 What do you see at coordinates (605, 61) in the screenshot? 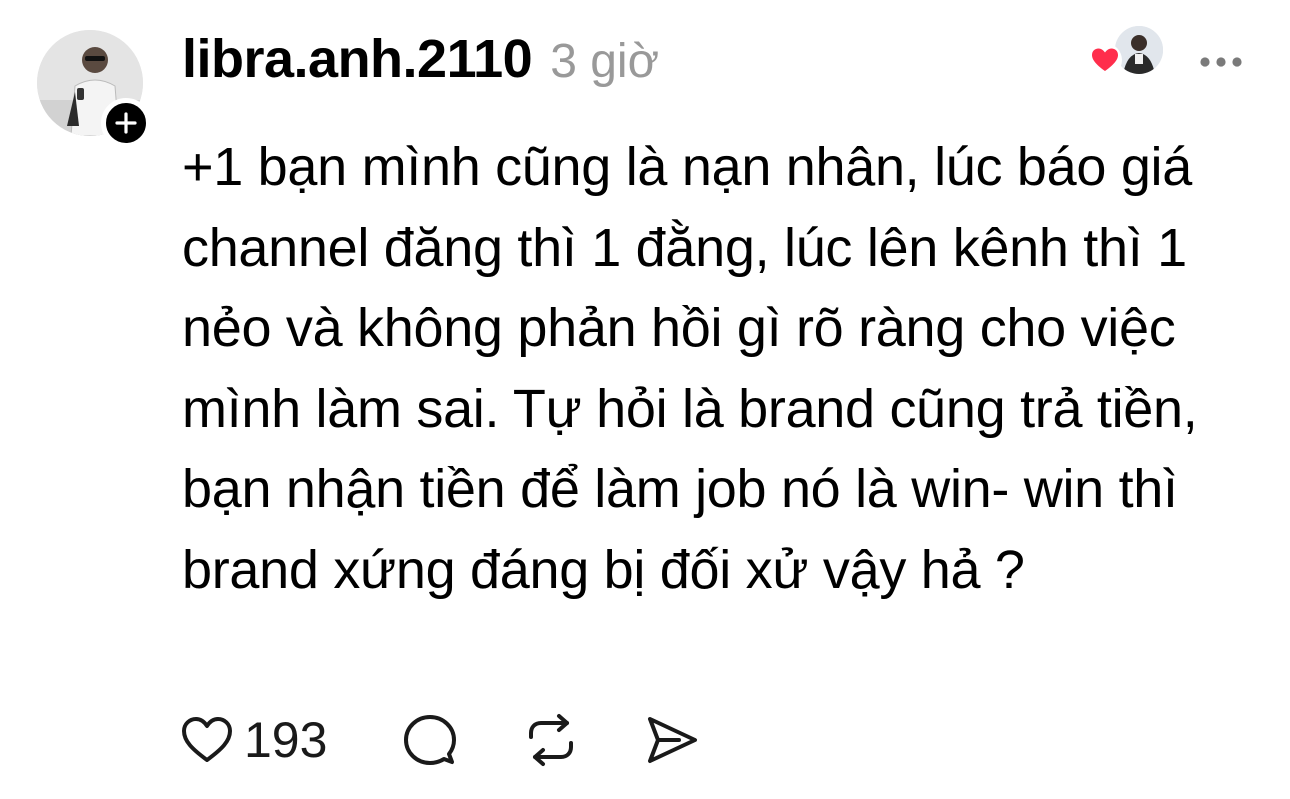
I see `post-timestamp: 3 giờ` at bounding box center [605, 61].